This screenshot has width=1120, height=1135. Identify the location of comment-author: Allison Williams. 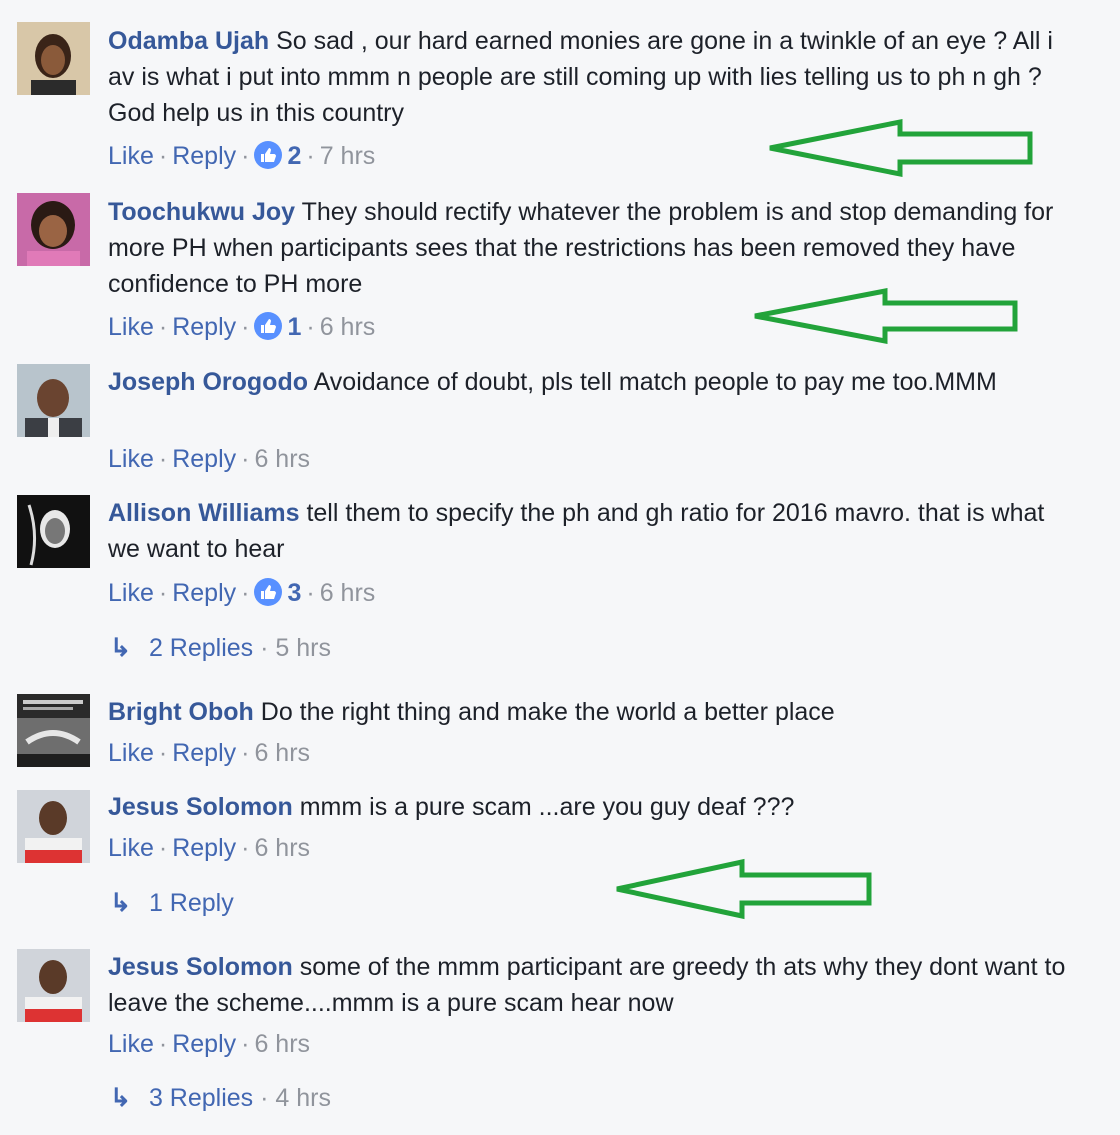
(203, 513).